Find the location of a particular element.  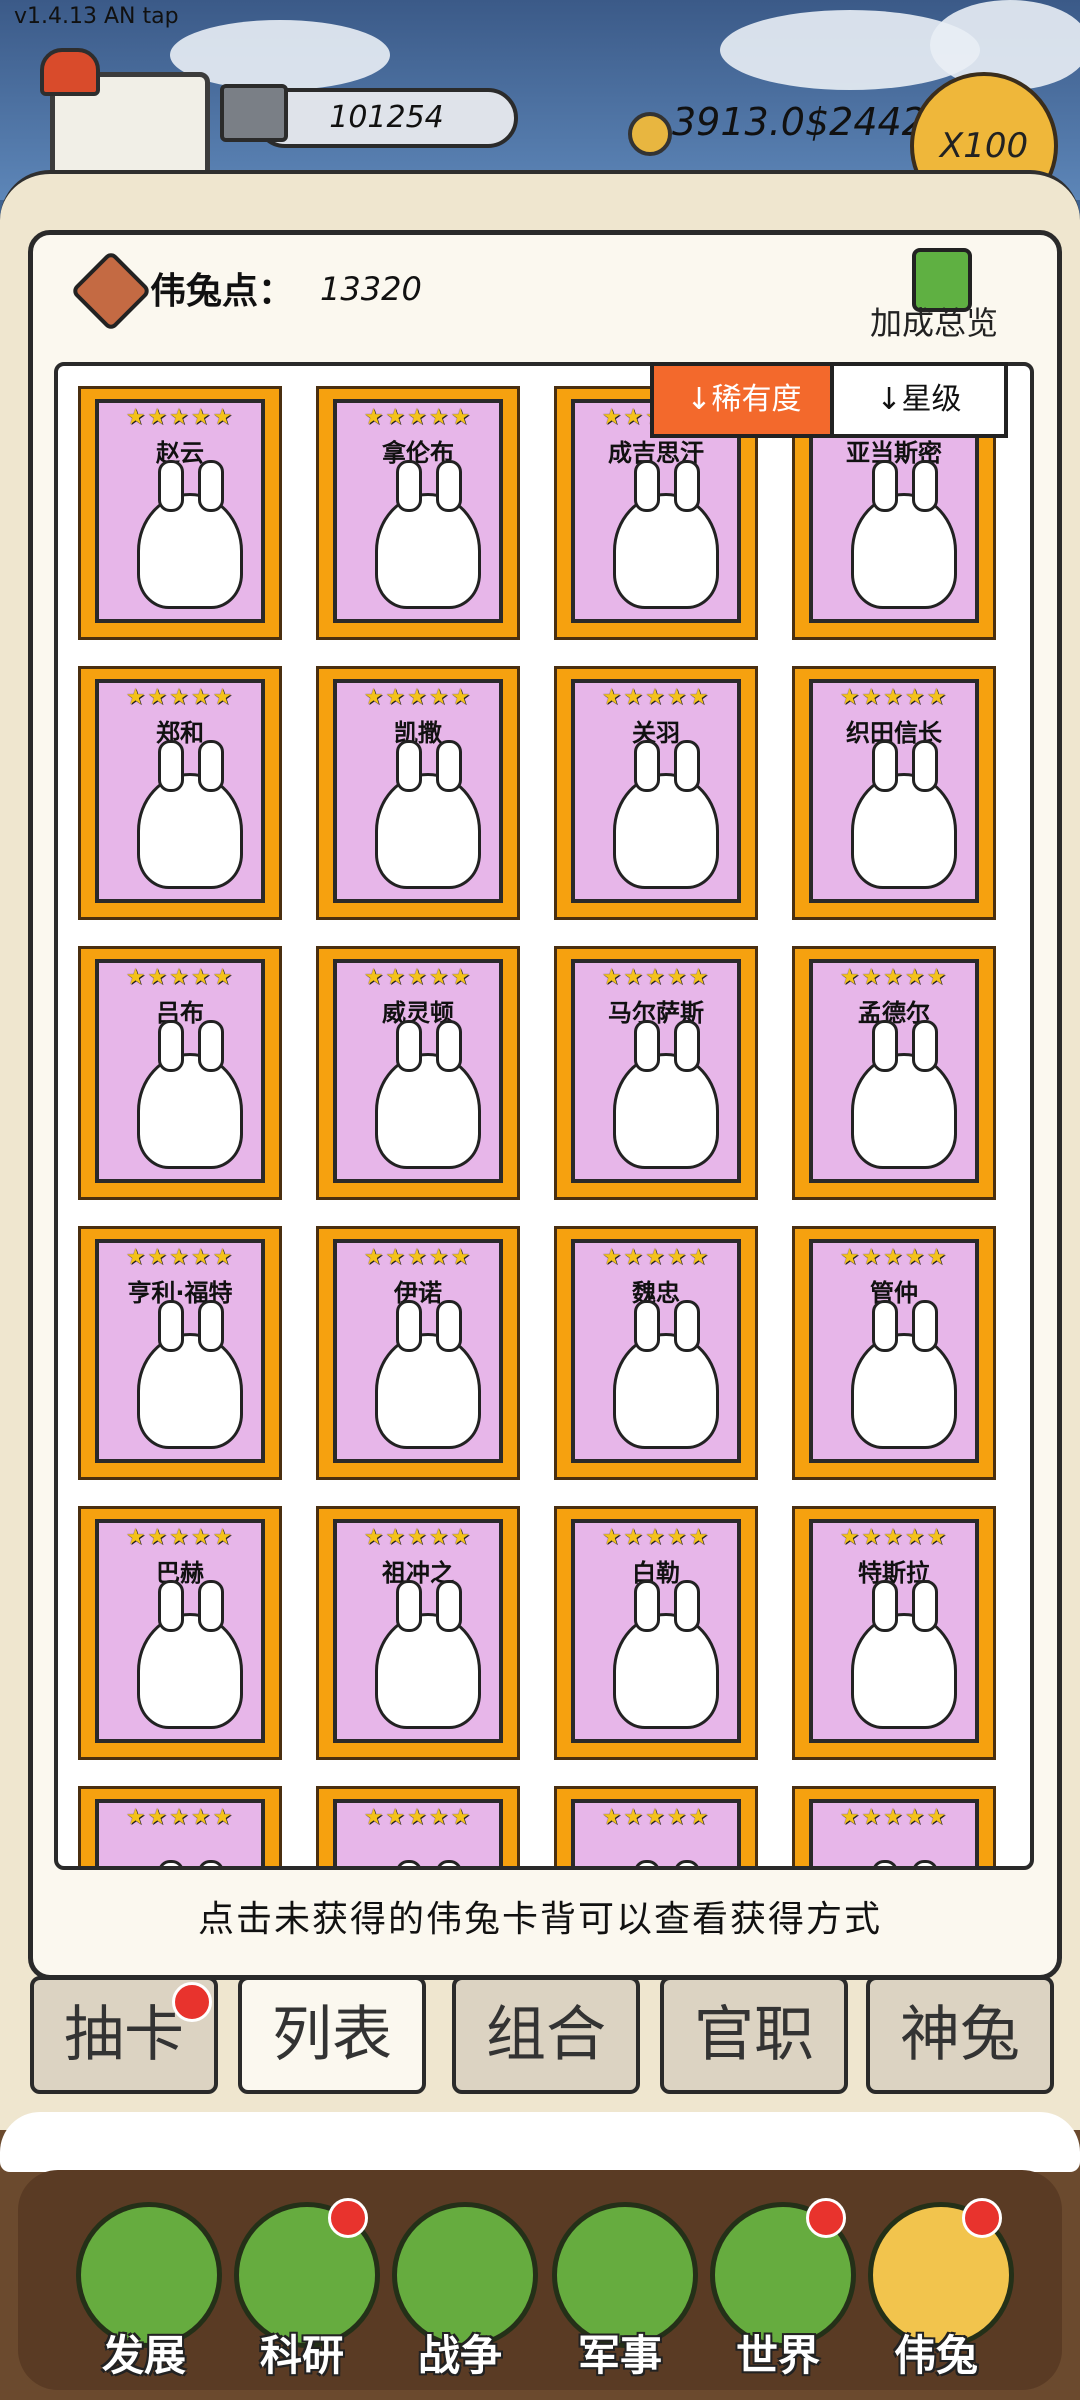

card-art: ★★★★★ 祖冲之 is located at coordinates (418, 1631).